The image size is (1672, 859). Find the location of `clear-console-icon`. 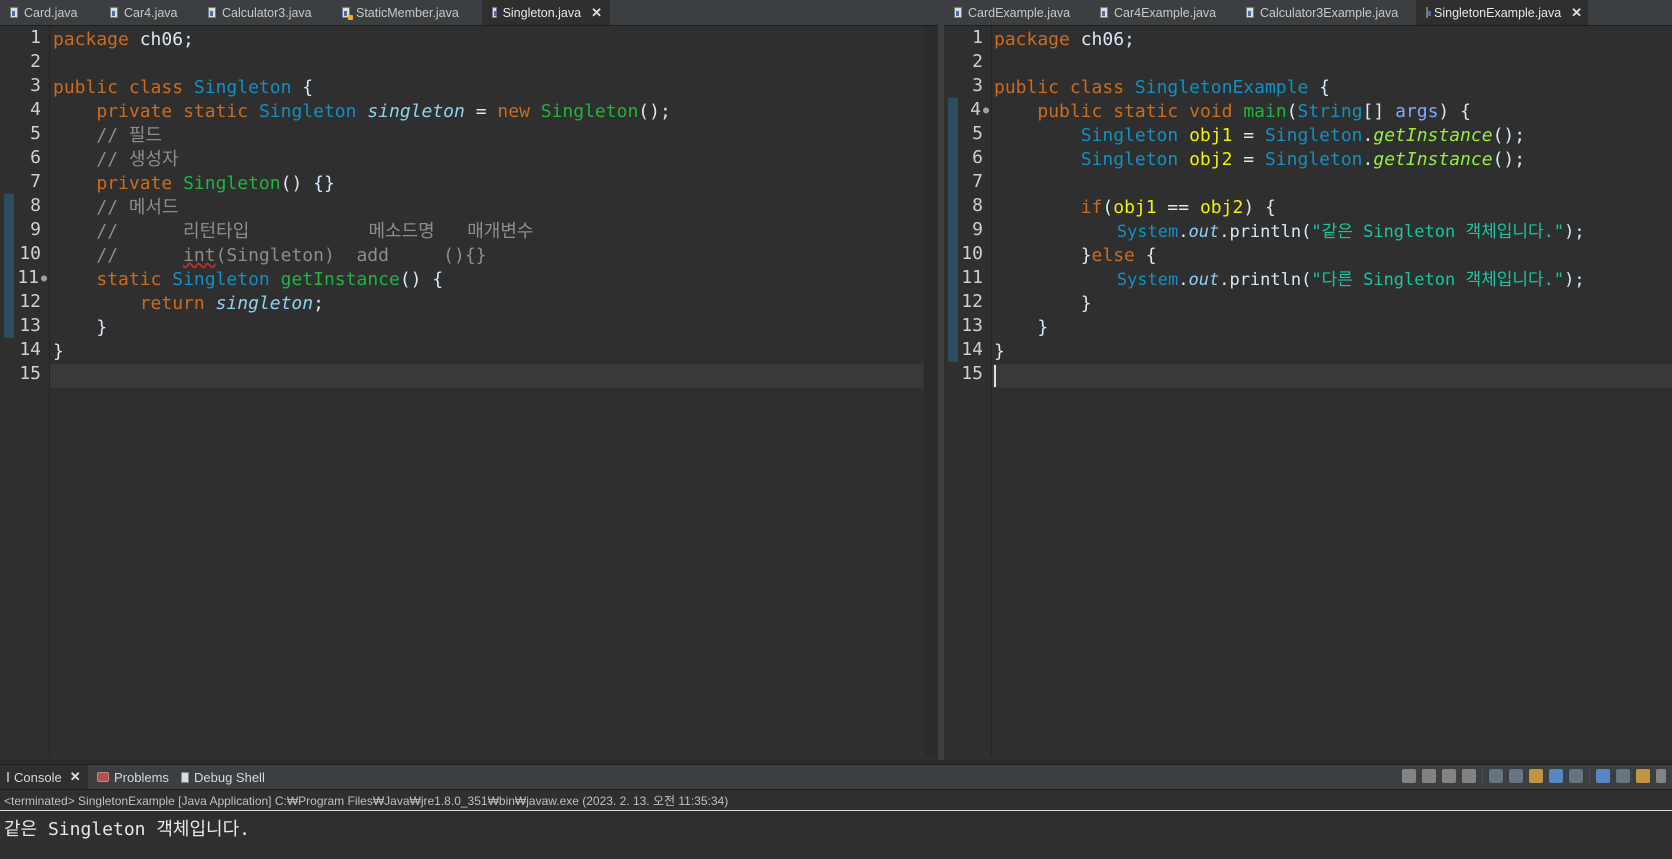

clear-console-icon is located at coordinates (1496, 776).